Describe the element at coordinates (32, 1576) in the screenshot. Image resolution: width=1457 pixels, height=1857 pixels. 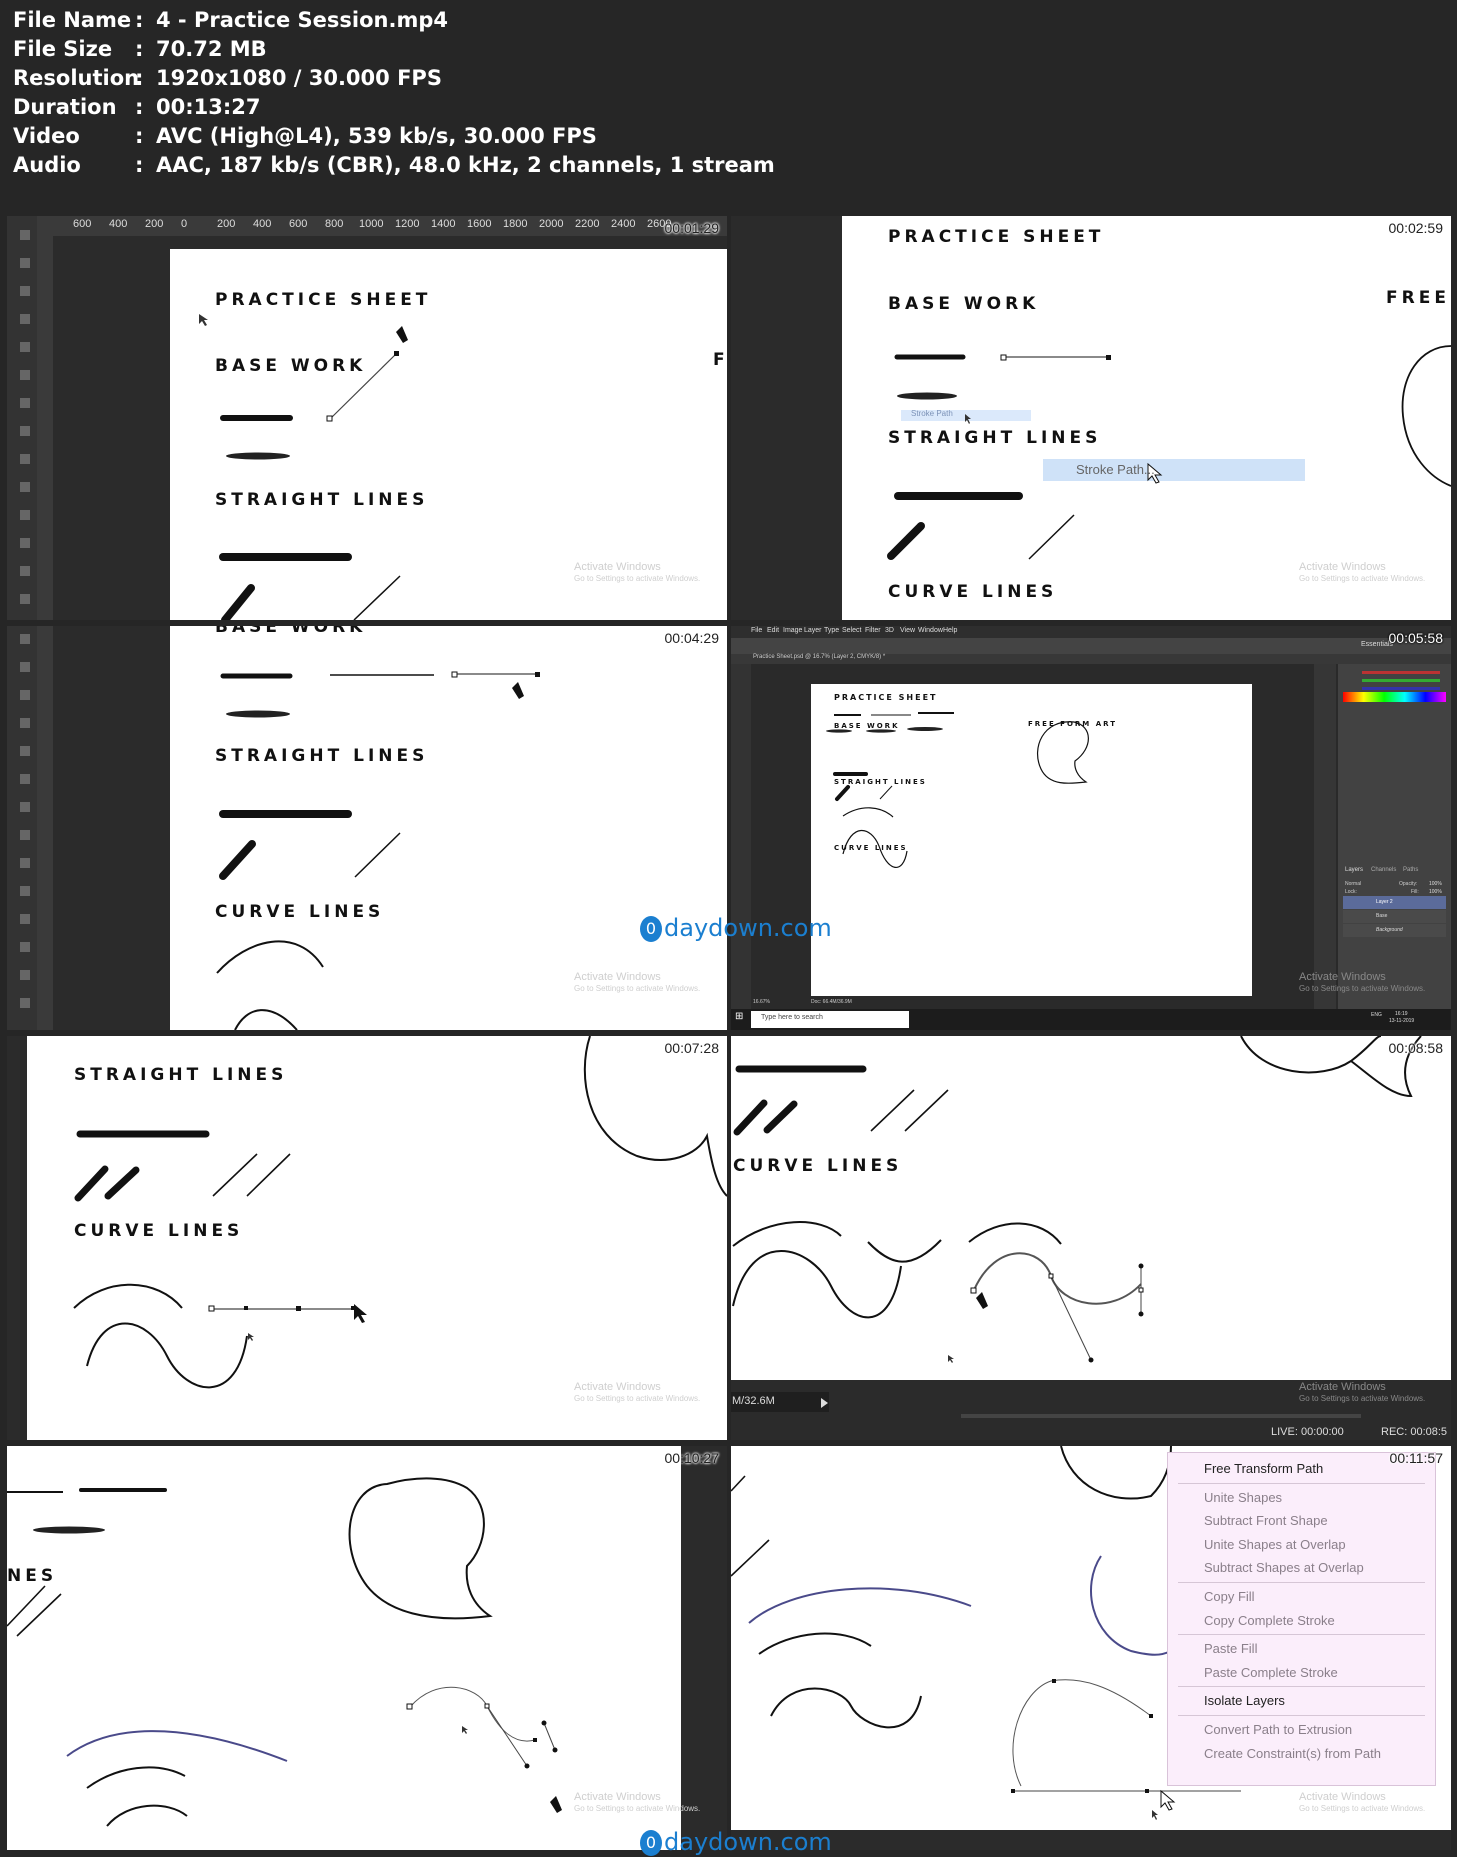
I see `heading-straight-lines-partial: NES` at that location.